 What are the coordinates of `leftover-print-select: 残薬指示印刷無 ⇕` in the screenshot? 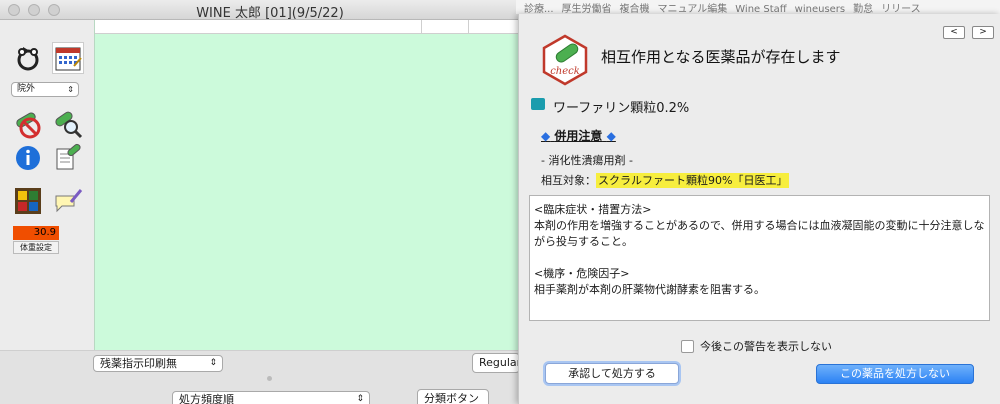 It's located at (158, 363).